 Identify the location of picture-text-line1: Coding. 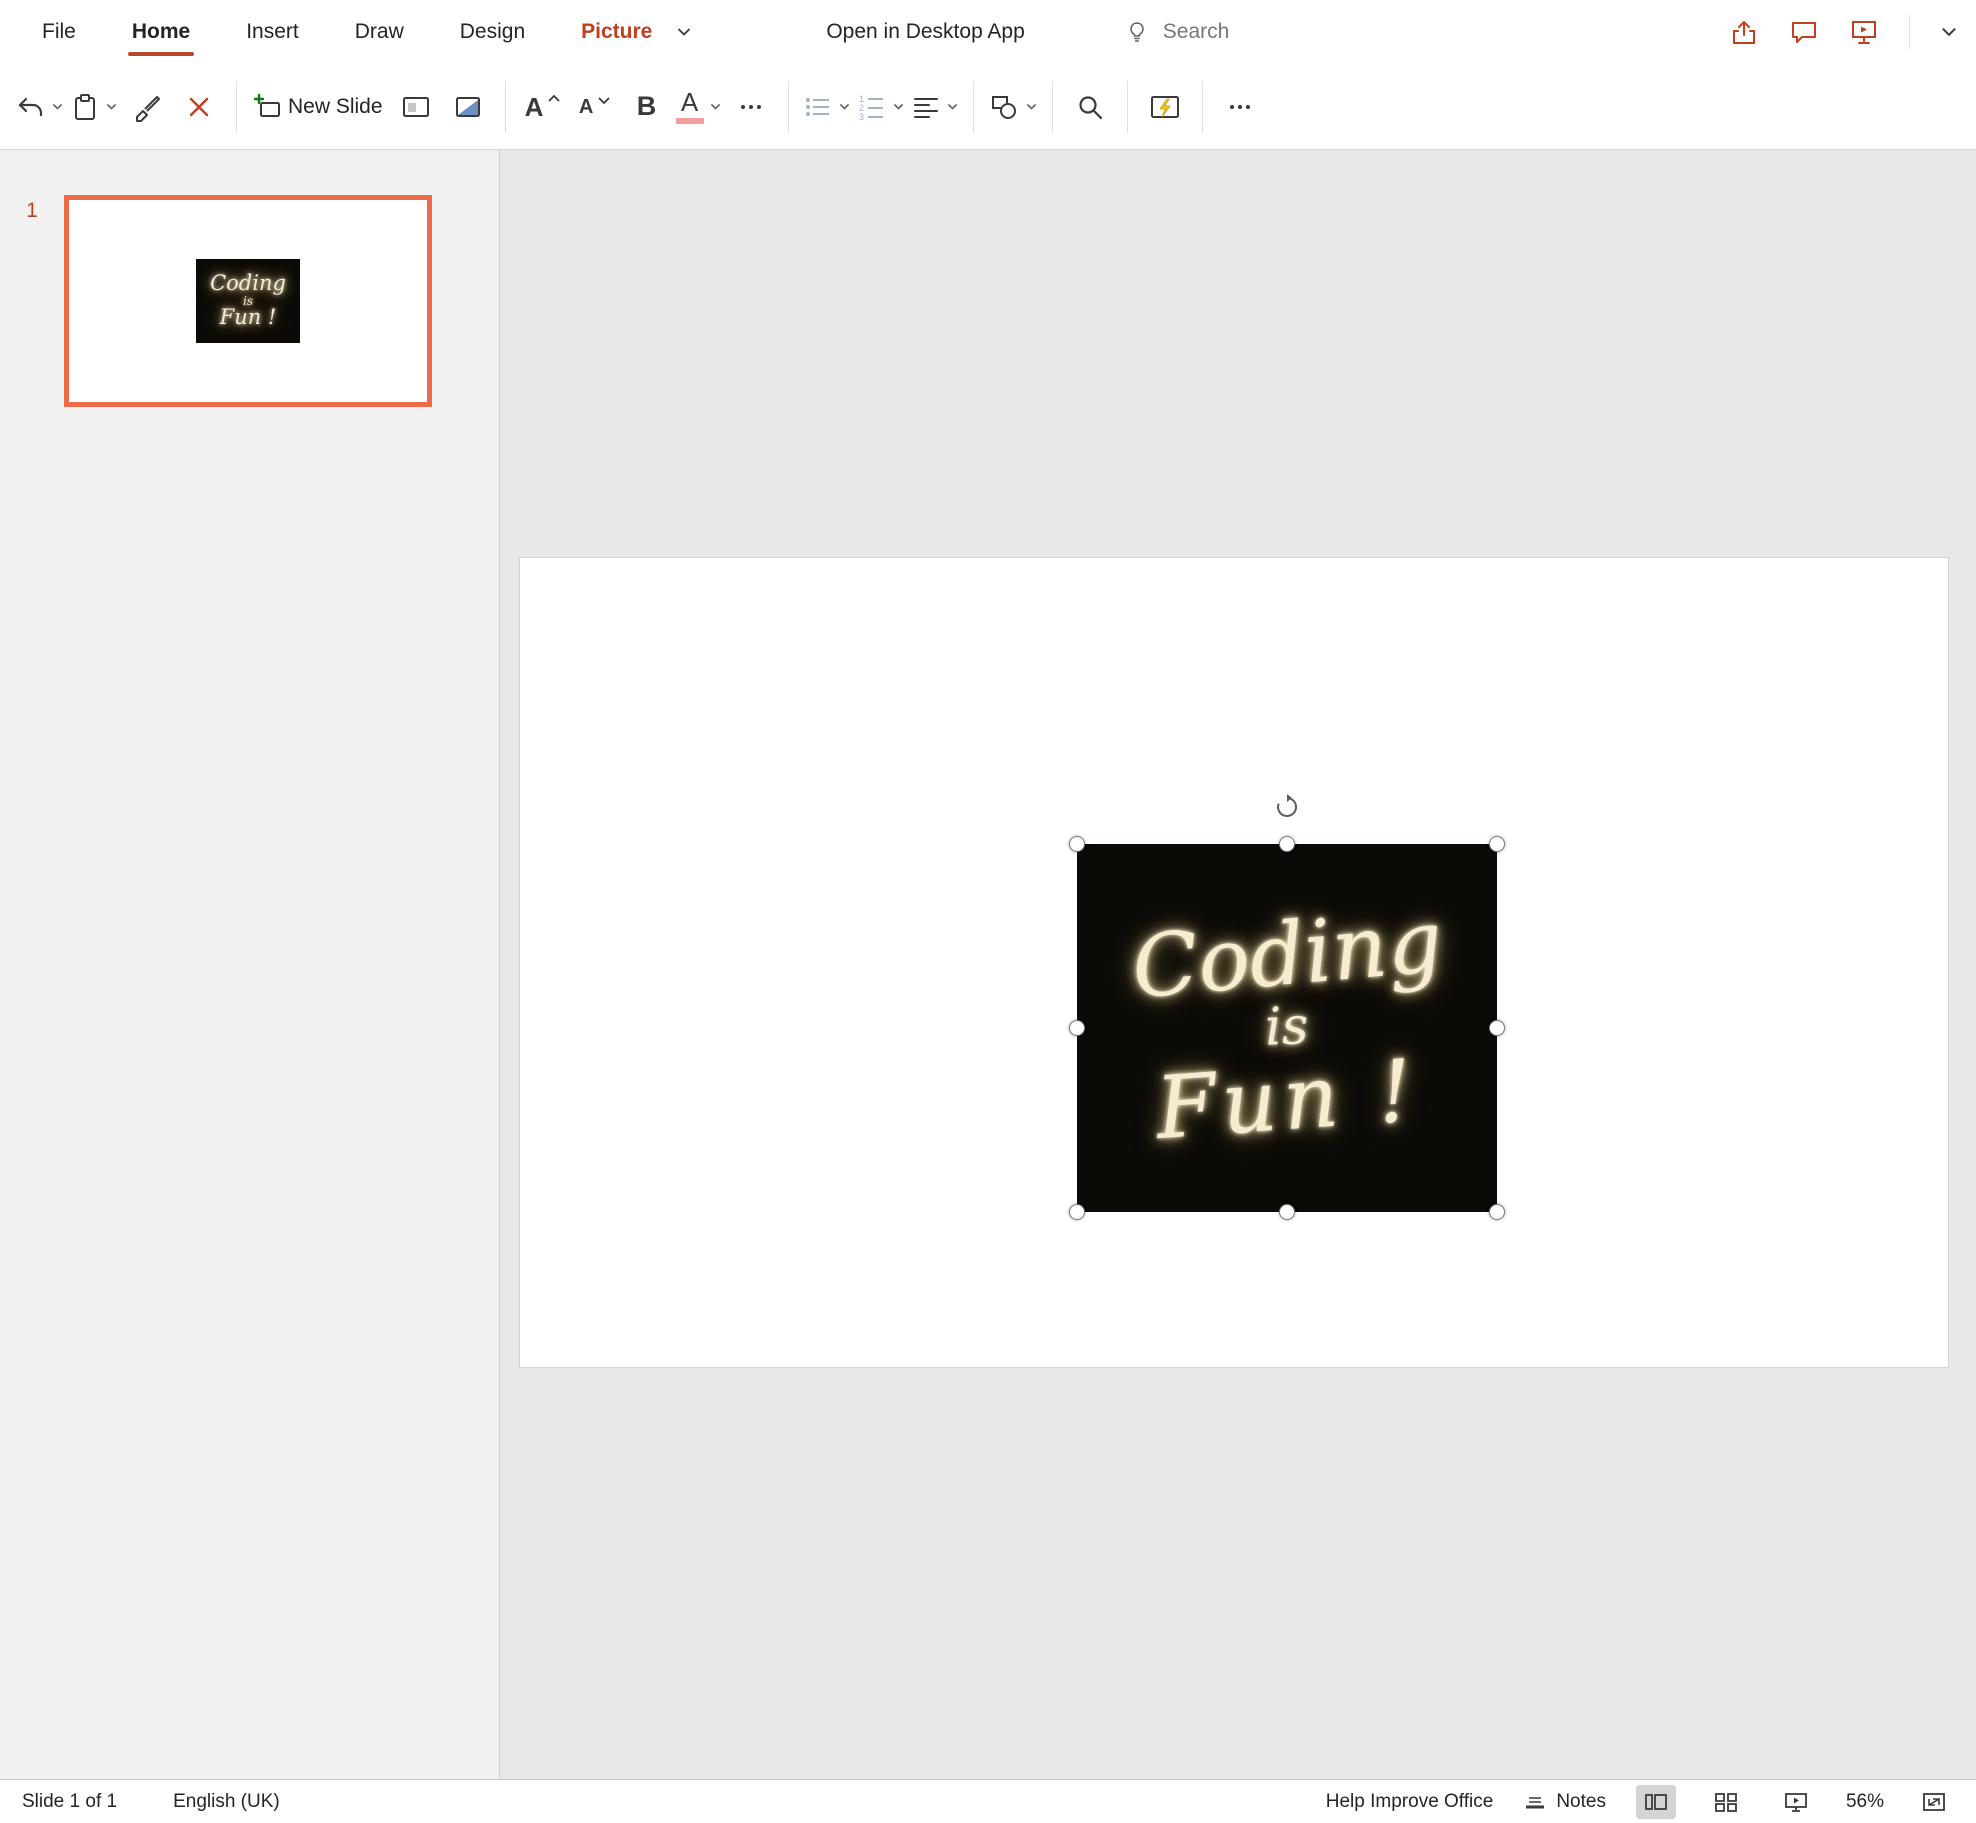
(1286, 955).